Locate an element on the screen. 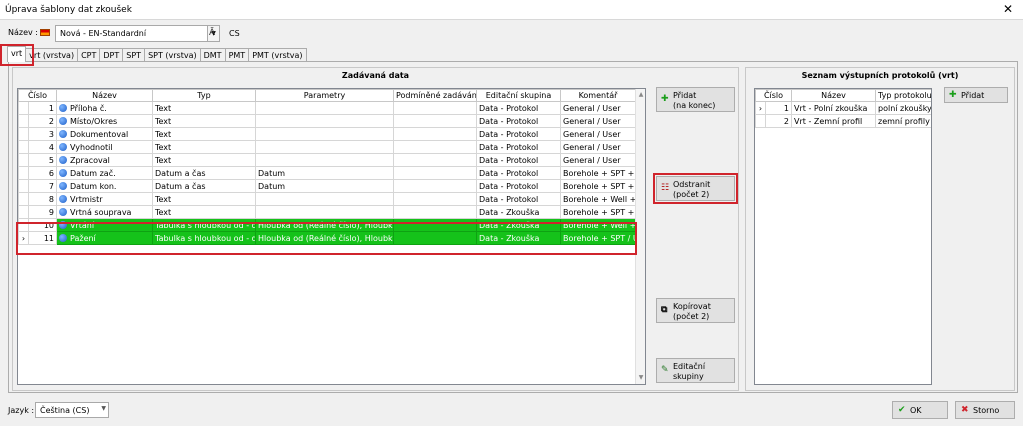  row-name-text: Vrtná souprava is located at coordinates (101, 212).